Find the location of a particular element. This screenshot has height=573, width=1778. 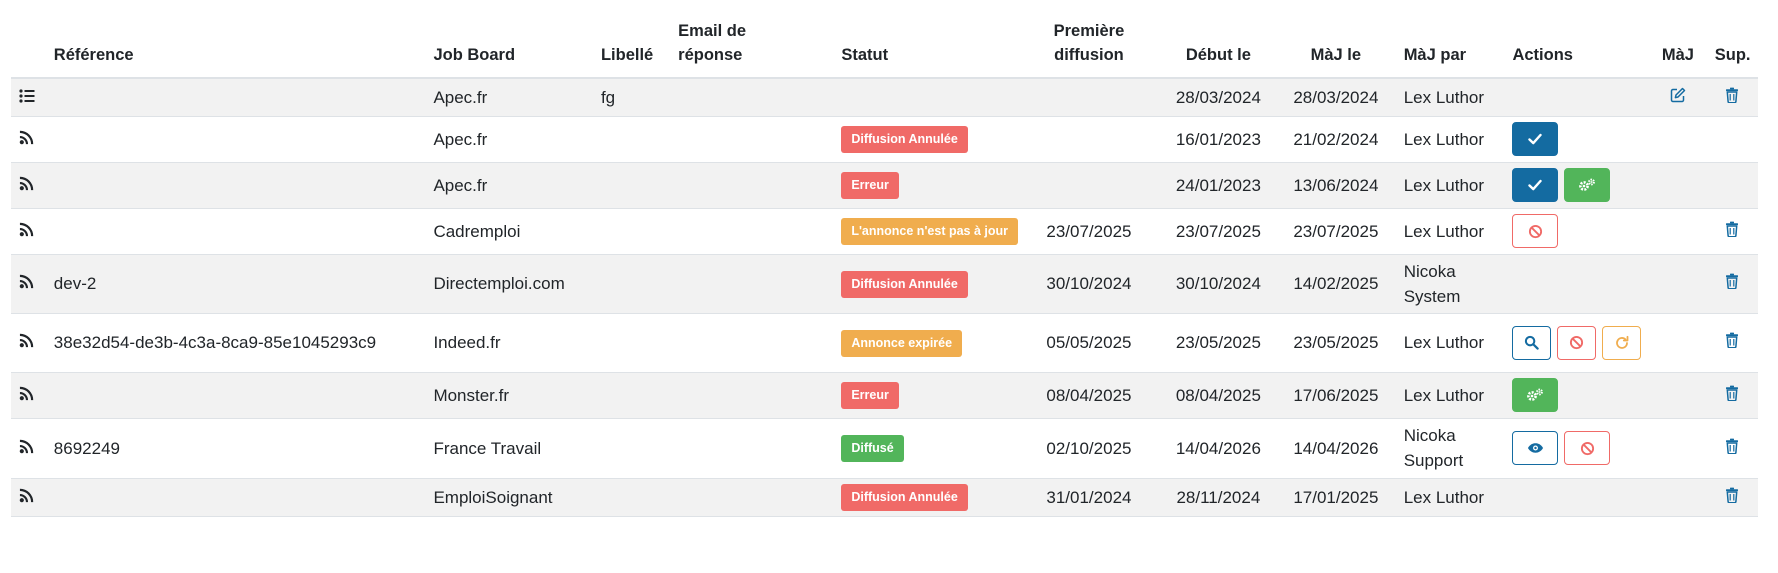

cell-maj-le: 13/06/2024 is located at coordinates (1336, 185).